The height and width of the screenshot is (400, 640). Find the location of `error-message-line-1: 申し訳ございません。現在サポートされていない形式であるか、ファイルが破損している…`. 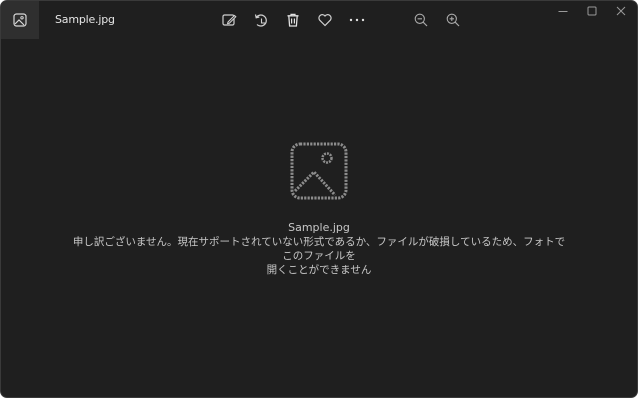

error-message-line-1: 申し訳ございません。現在サポートされていない形式であるか、ファイルが破損している… is located at coordinates (319, 249).